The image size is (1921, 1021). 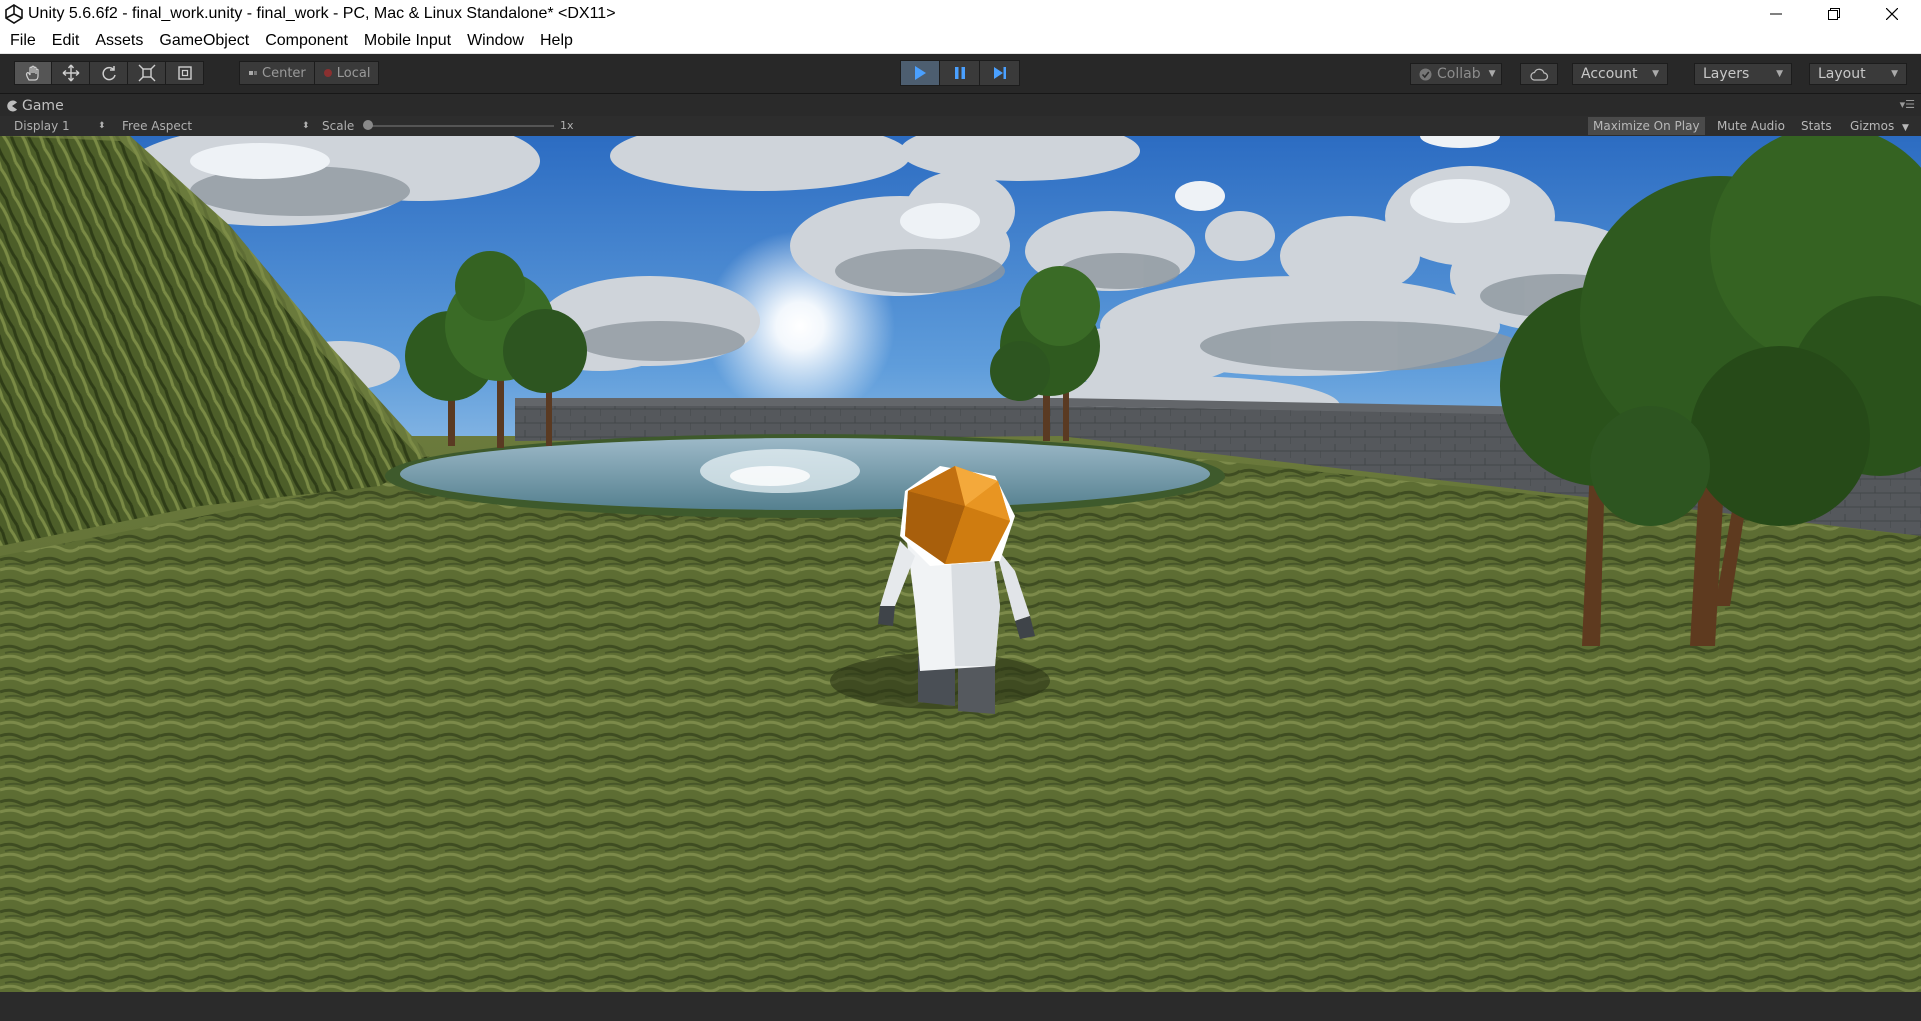 What do you see at coordinates (119, 41) in the screenshot?
I see `menu-assets: Assets` at bounding box center [119, 41].